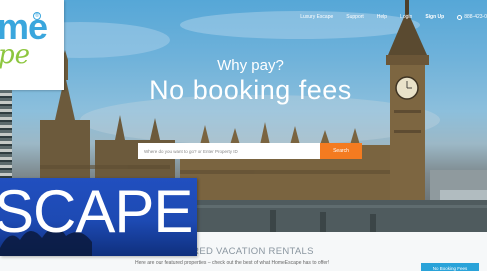 This screenshot has height=271, width=487. What do you see at coordinates (355, 17) in the screenshot?
I see `nav-link-support: Support` at bounding box center [355, 17].